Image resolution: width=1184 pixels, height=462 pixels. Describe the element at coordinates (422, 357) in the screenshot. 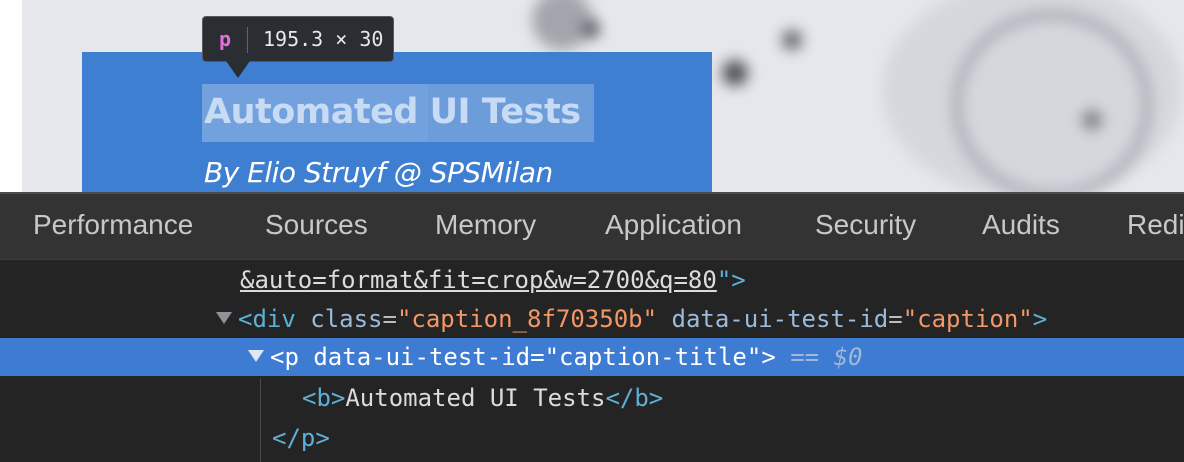

I see `p-test-attr: data-ui-test-id` at that location.